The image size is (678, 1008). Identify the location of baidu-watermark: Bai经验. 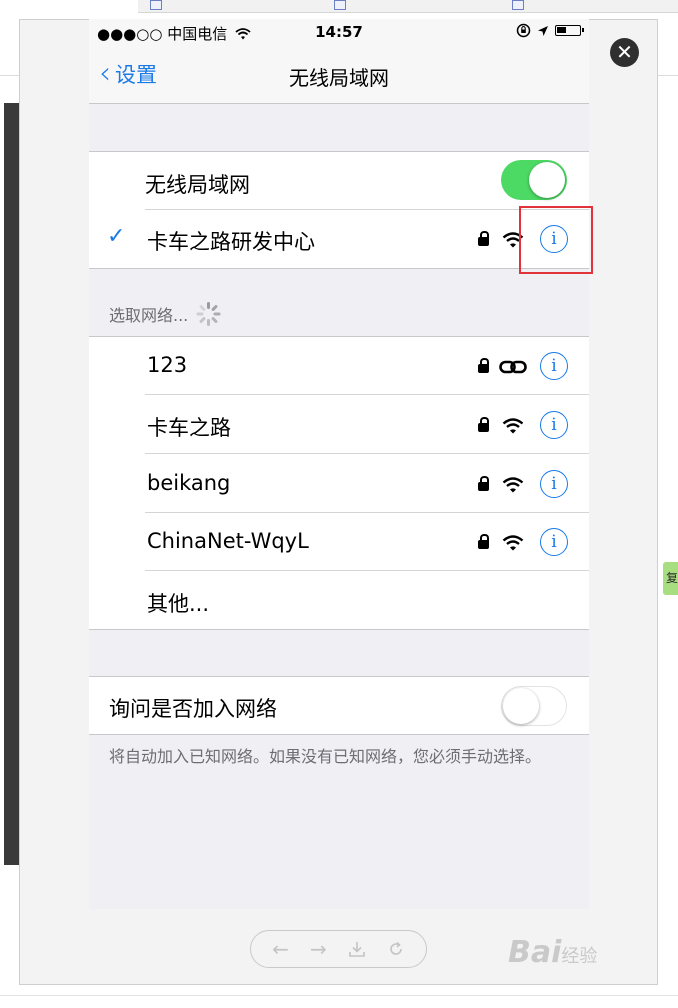
(553, 952).